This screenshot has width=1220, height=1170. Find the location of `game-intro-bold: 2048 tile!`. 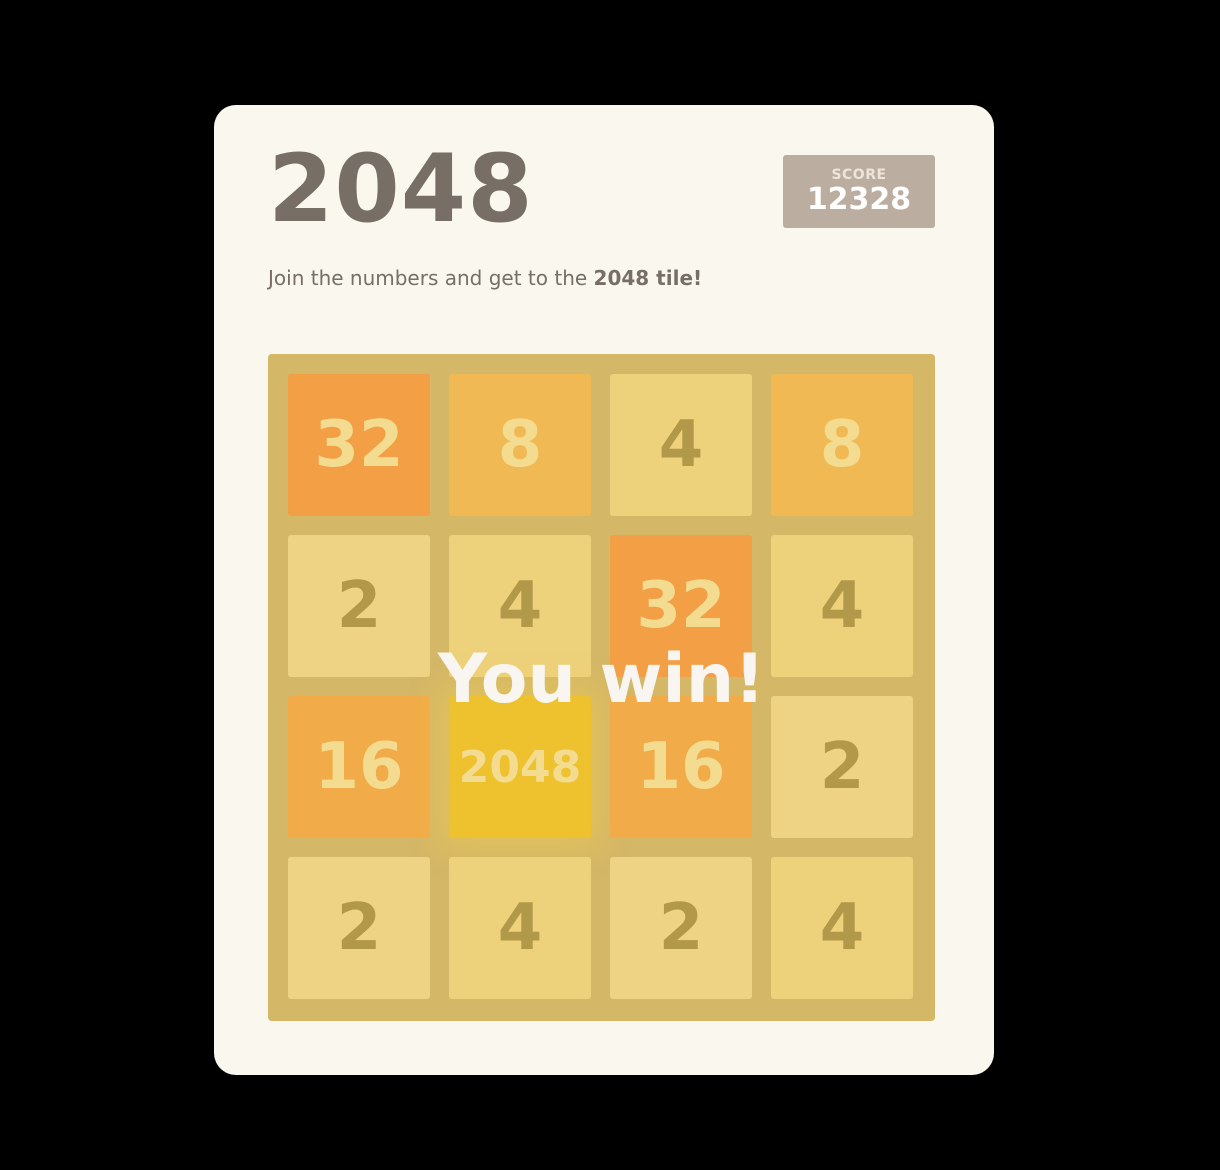

game-intro-bold: 2048 tile! is located at coordinates (648, 278).